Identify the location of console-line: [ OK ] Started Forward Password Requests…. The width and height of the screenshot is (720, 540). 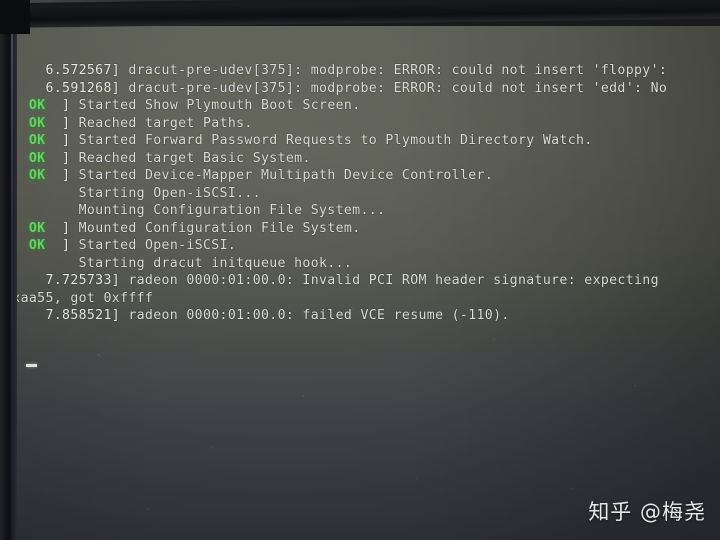
(357, 141).